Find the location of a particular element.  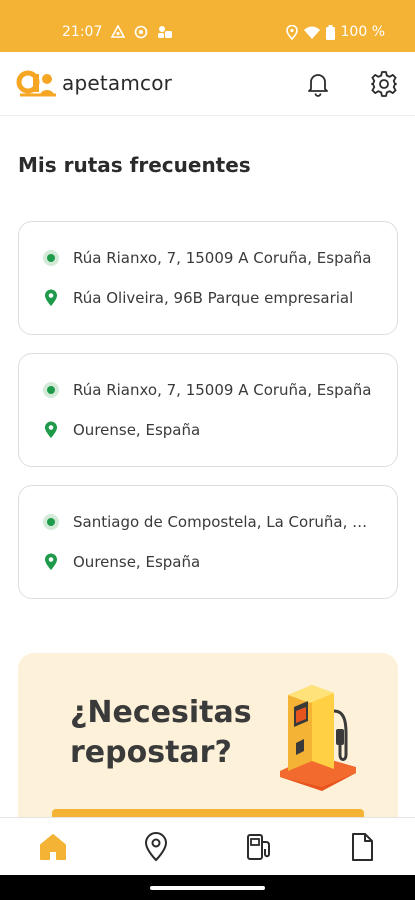

document-icon is located at coordinates (362, 847).